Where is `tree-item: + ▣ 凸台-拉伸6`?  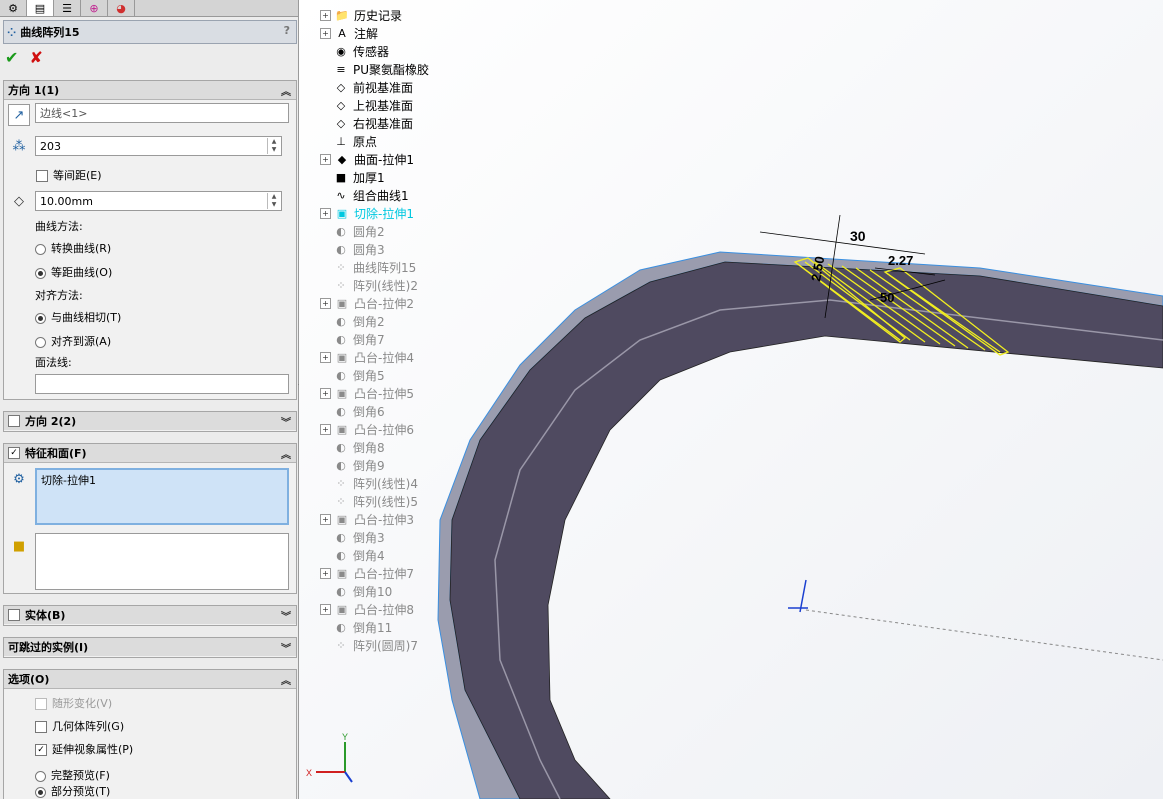
tree-item: + ▣ 凸台-拉伸6 is located at coordinates (367, 429).